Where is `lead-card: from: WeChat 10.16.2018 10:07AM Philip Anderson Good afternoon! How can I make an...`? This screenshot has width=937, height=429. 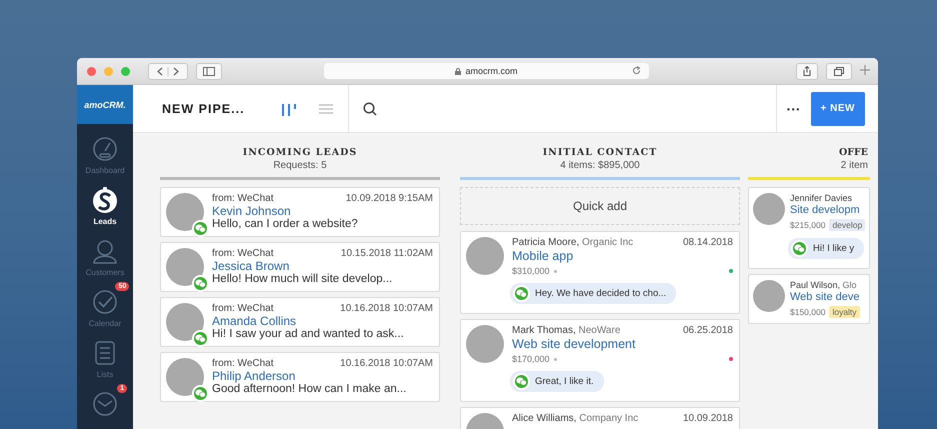 lead-card: from: WeChat 10.16.2018 10:07AM Philip Anderson Good afternoon! How can I make an... is located at coordinates (300, 377).